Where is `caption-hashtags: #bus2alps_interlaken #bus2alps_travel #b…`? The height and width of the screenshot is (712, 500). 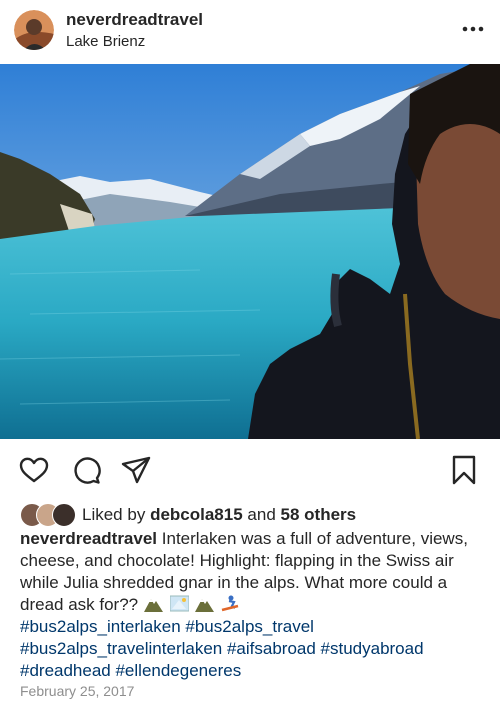
caption-hashtags: #bus2alps_interlaken #bus2alps_travel #b… is located at coordinates (222, 648).